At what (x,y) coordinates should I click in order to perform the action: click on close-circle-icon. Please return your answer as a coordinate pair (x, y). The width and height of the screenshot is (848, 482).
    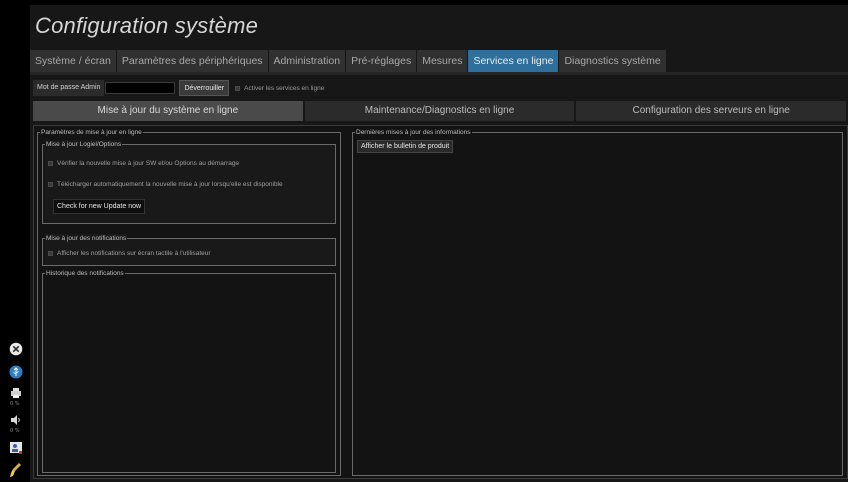
    Looking at the image, I should click on (15, 348).